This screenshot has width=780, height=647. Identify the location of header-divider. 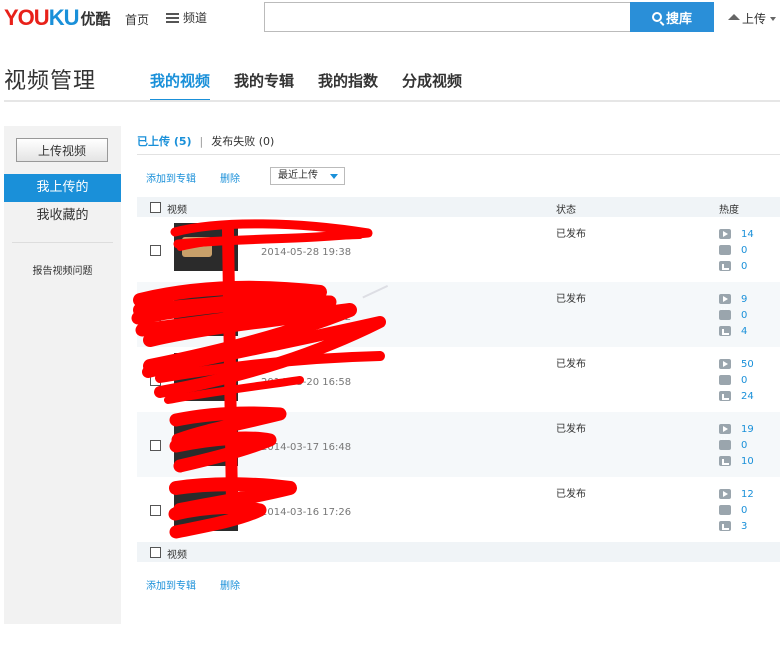
(392, 101).